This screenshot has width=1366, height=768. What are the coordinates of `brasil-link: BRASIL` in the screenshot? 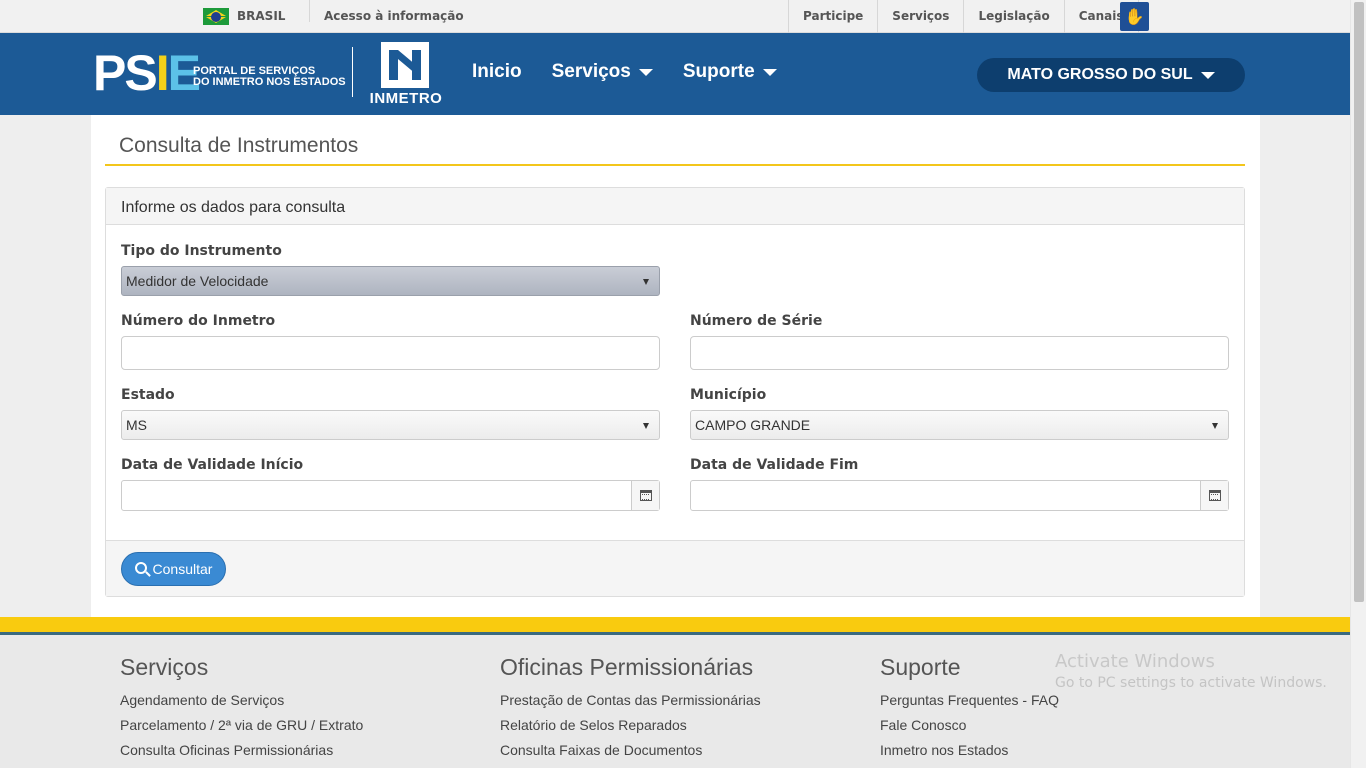 It's located at (261, 16).